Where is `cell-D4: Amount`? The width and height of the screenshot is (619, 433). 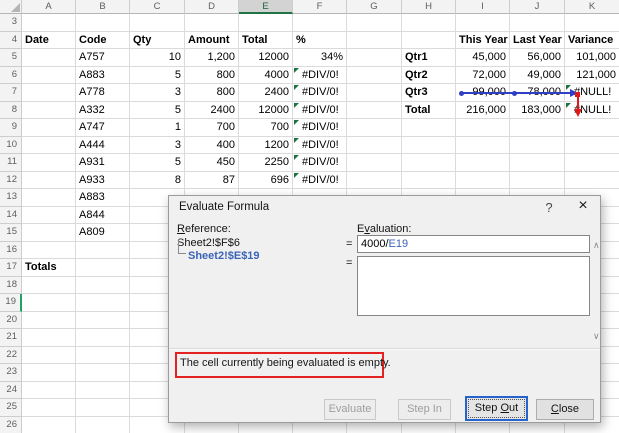 cell-D4: Amount is located at coordinates (212, 40).